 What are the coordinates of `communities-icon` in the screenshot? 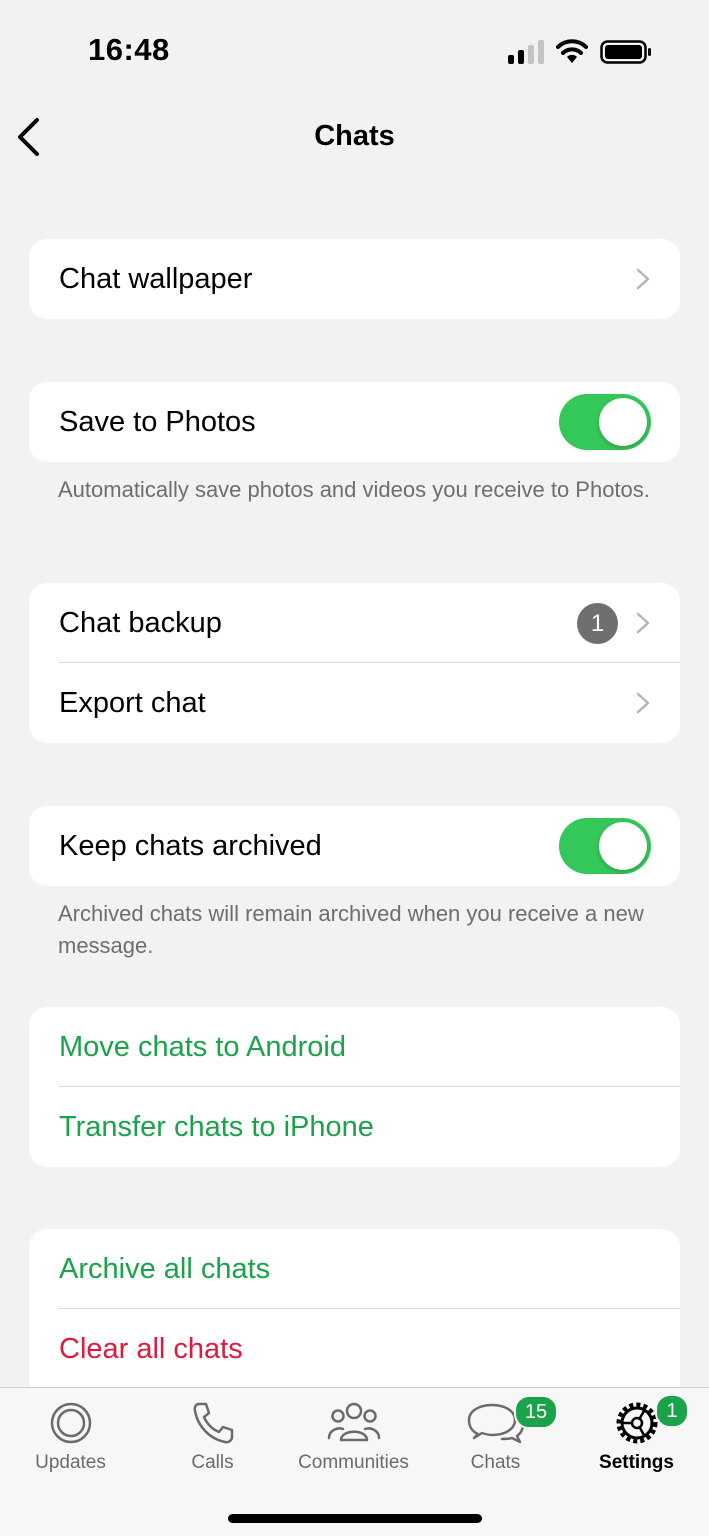 It's located at (353, 1422).